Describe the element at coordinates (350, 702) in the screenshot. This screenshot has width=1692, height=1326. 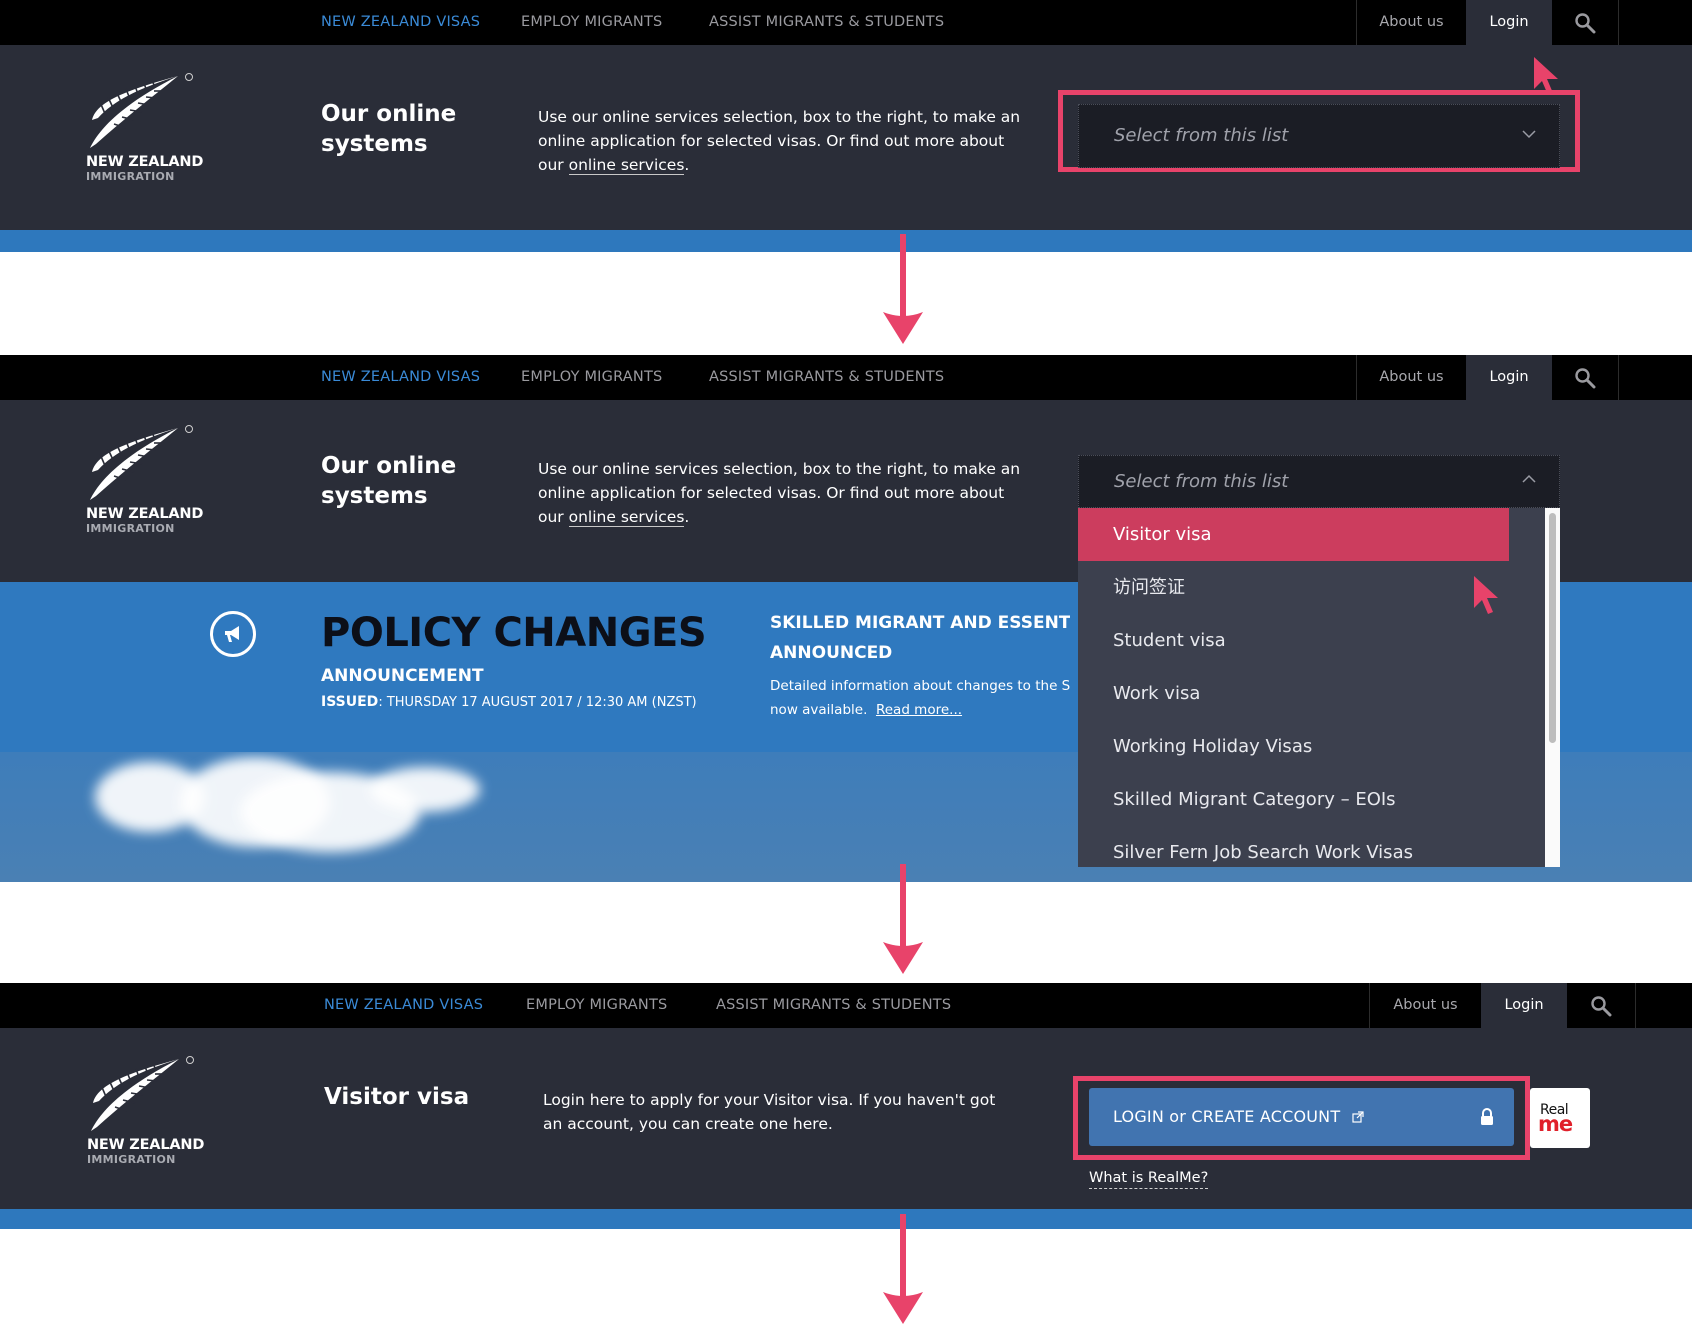
I see `issued-label: ISSUED` at that location.